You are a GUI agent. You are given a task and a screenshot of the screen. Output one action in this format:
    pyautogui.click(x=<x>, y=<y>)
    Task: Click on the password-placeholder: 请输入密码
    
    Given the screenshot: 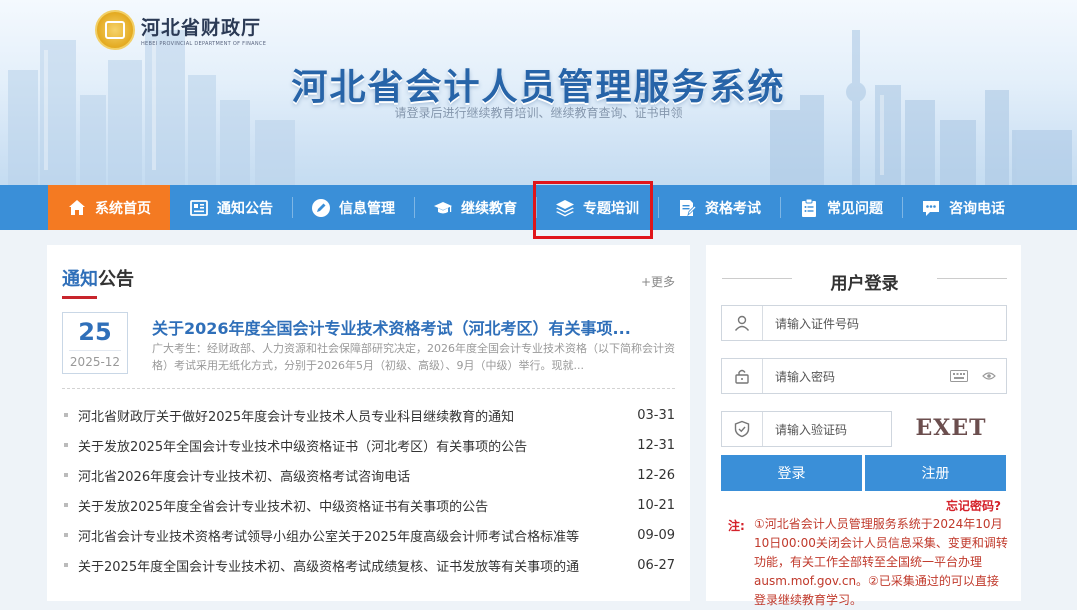 What is the action you would take?
    pyautogui.click(x=805, y=376)
    